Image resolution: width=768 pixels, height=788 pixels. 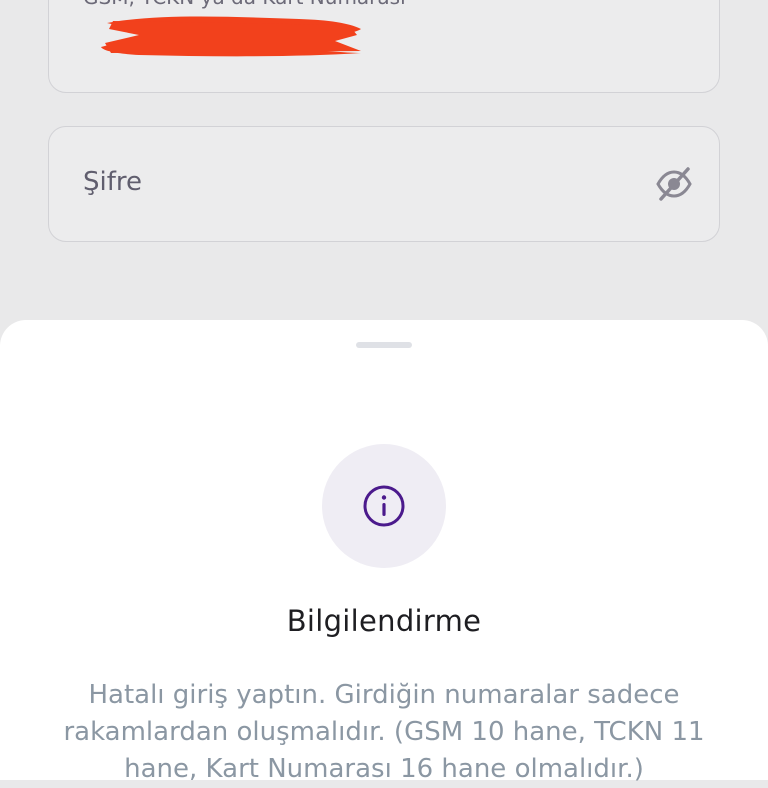 What do you see at coordinates (112, 182) in the screenshot?
I see `password-input-label: Şifre` at bounding box center [112, 182].